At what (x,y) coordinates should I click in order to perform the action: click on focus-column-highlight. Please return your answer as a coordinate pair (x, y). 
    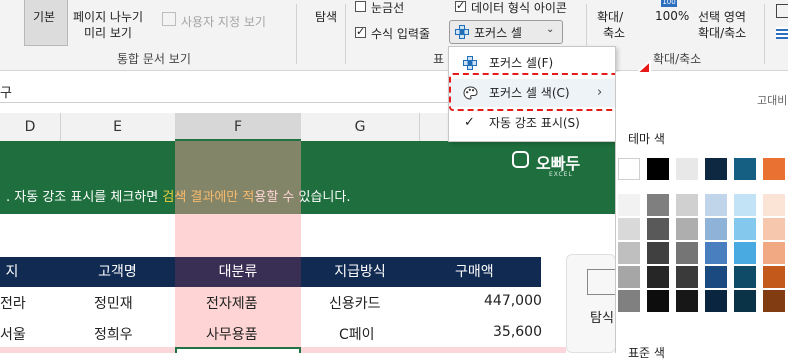
    Looking at the image, I should click on (238, 247).